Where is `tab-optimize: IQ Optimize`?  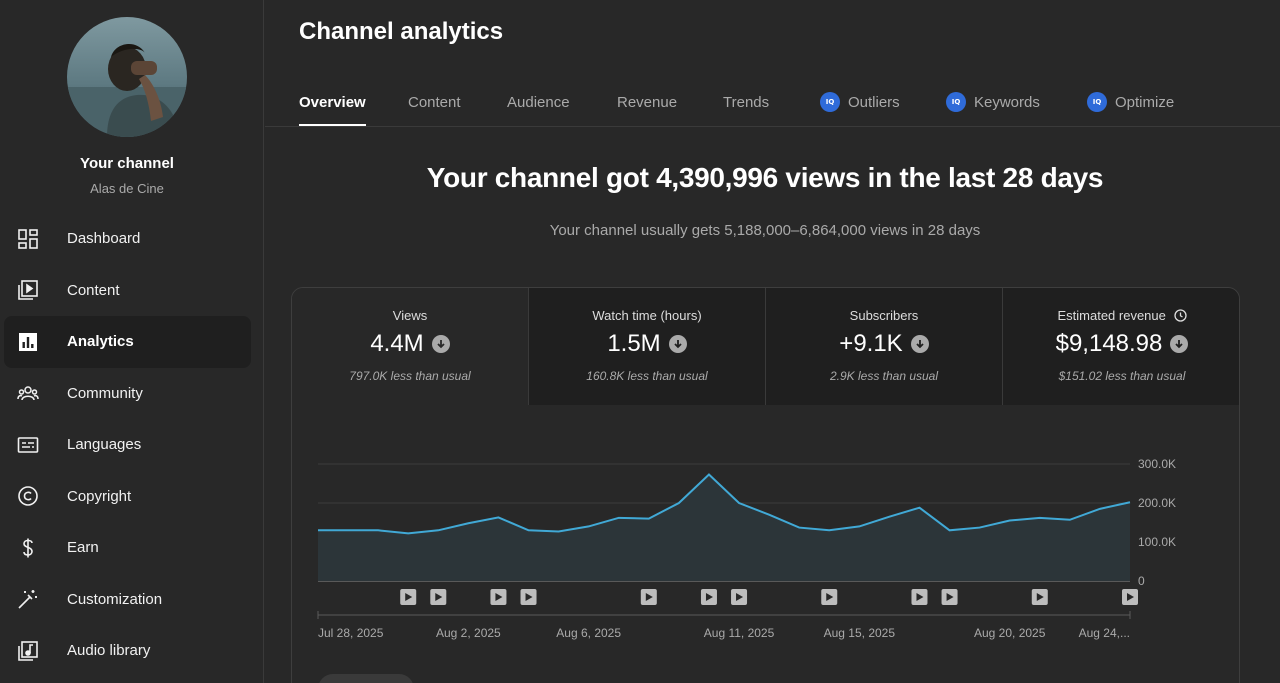
tab-optimize: IQ Optimize is located at coordinates (1130, 102).